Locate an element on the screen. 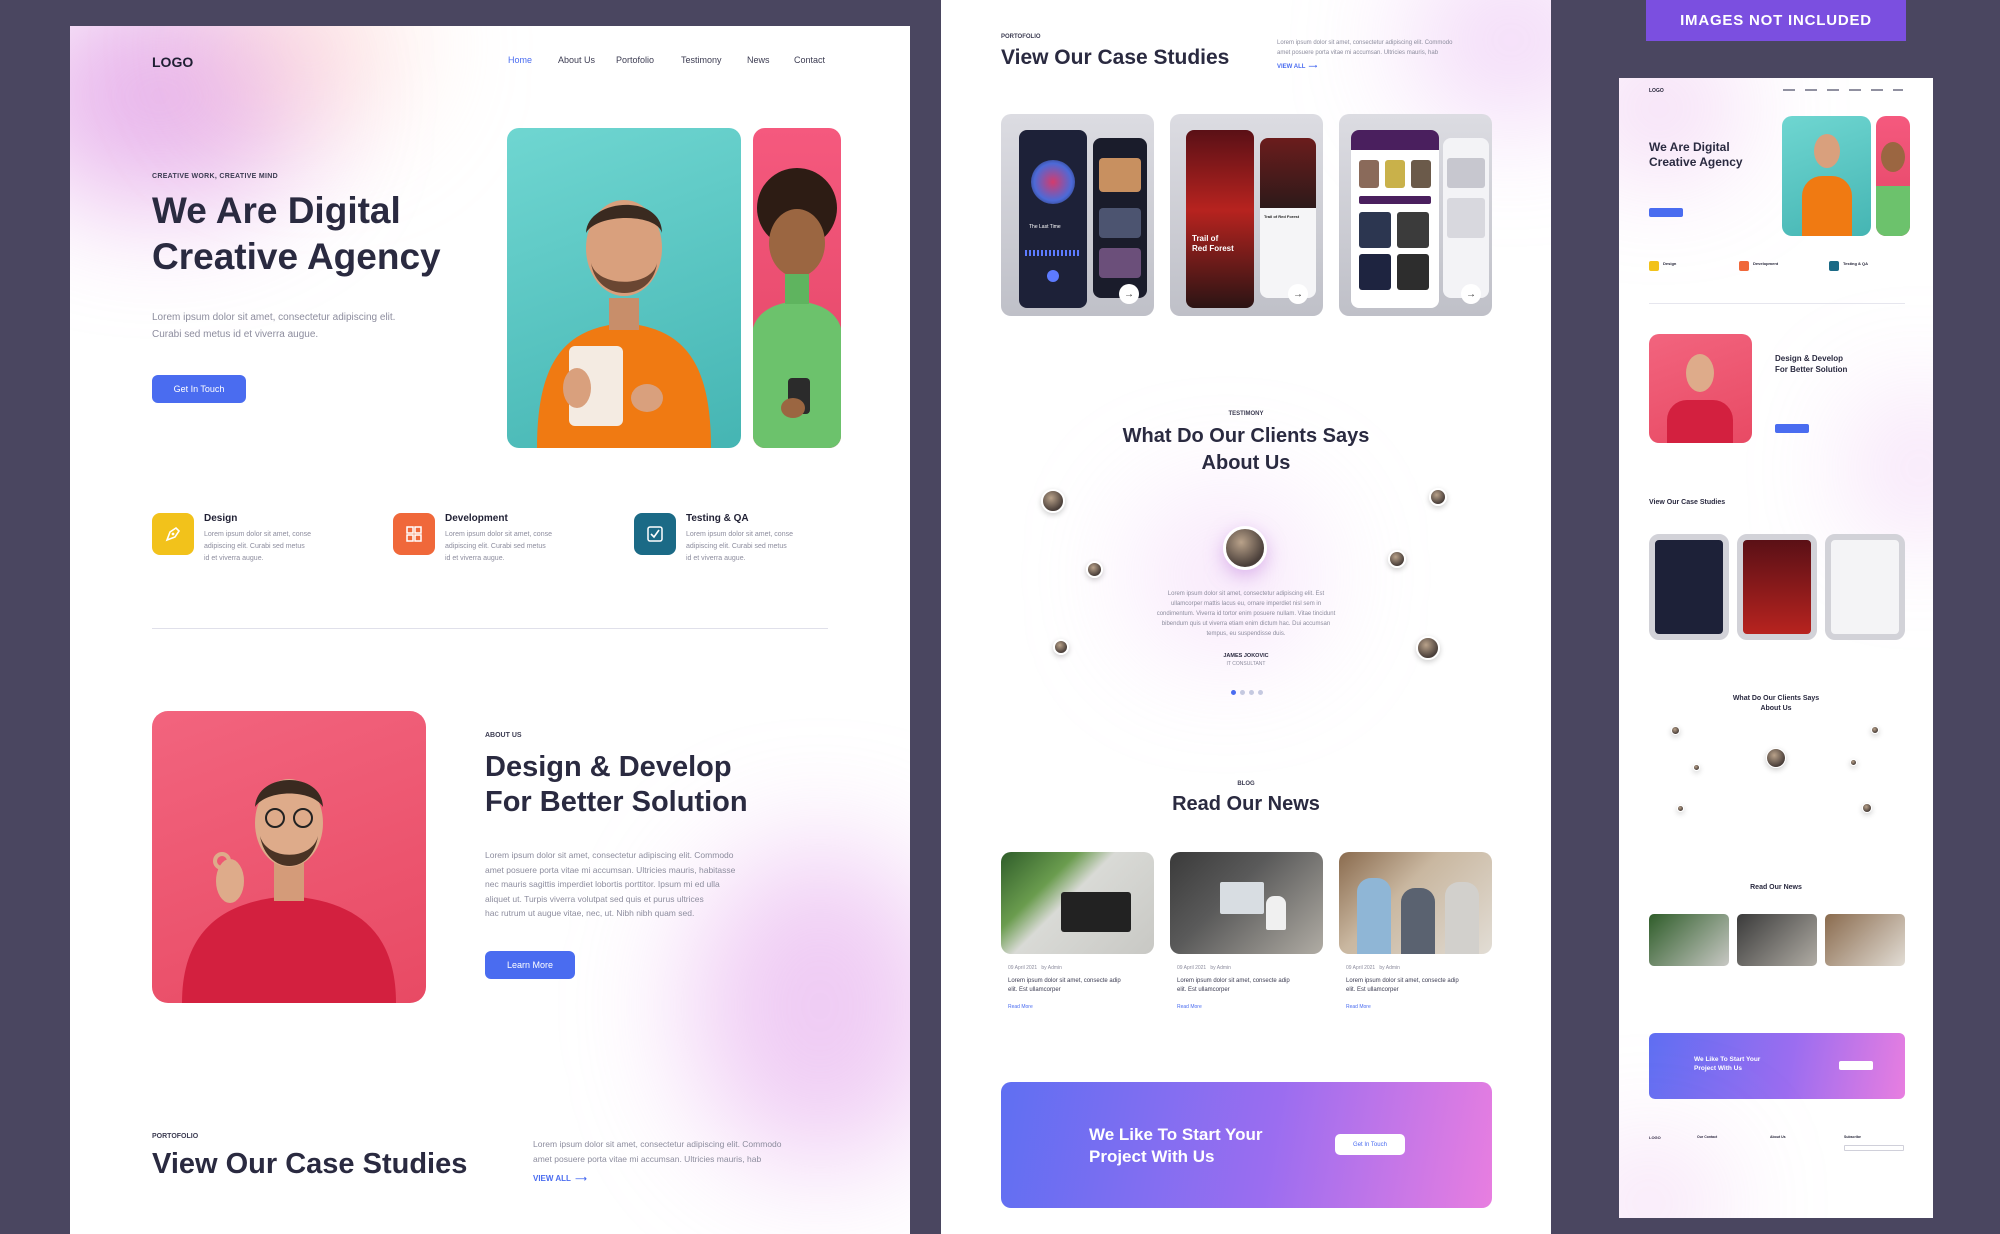 This screenshot has width=2000, height=1234. pen-tool-icon is located at coordinates (173, 534).